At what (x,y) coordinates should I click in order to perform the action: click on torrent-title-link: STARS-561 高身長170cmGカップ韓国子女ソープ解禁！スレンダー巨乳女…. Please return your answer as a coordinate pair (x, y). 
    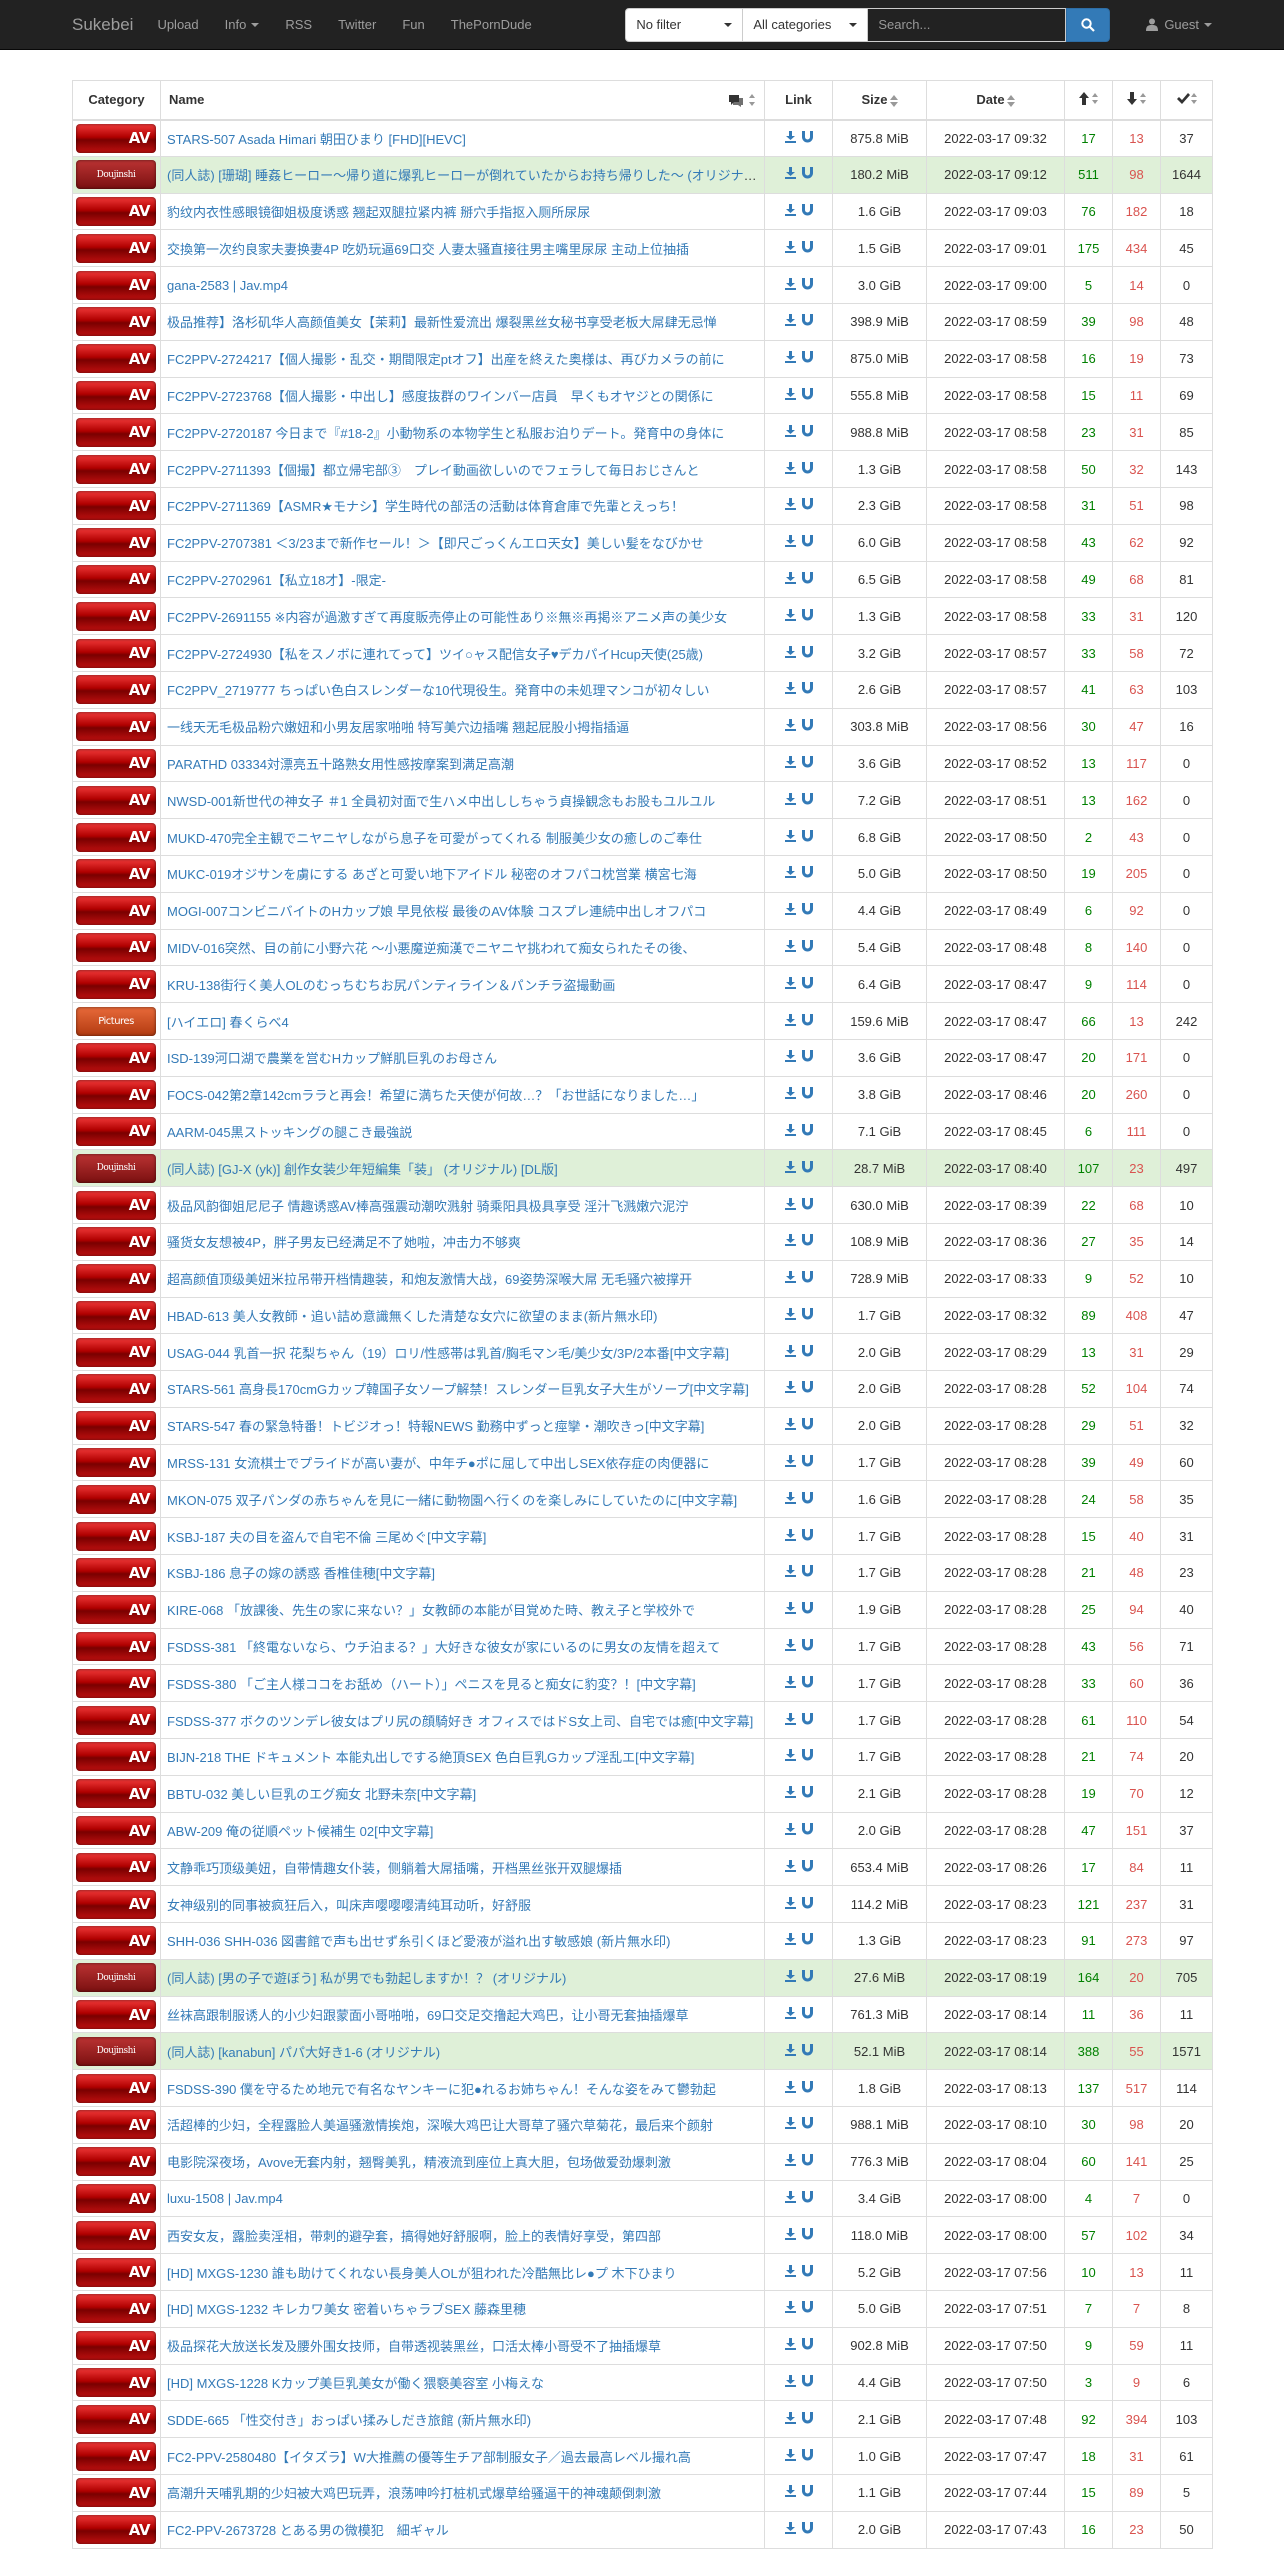
    Looking at the image, I should click on (458, 1389).